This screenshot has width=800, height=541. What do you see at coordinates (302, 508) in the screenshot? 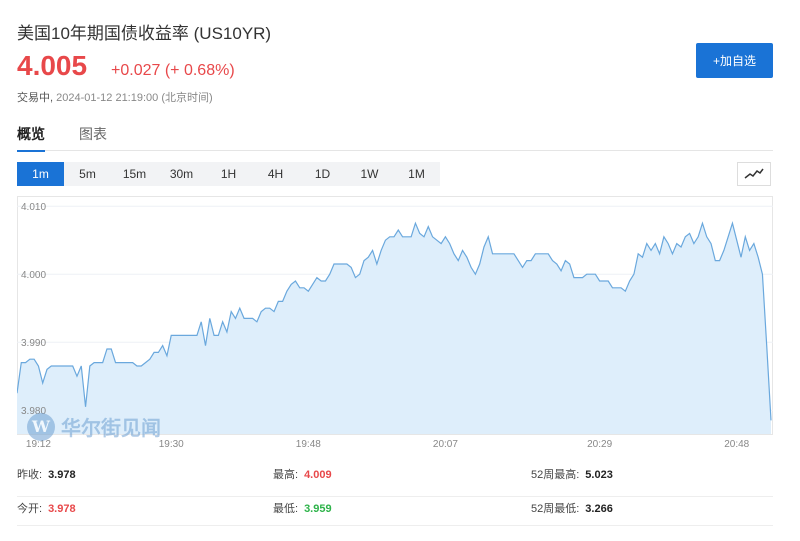
I see `stat-low: 最低: 3.959` at bounding box center [302, 508].